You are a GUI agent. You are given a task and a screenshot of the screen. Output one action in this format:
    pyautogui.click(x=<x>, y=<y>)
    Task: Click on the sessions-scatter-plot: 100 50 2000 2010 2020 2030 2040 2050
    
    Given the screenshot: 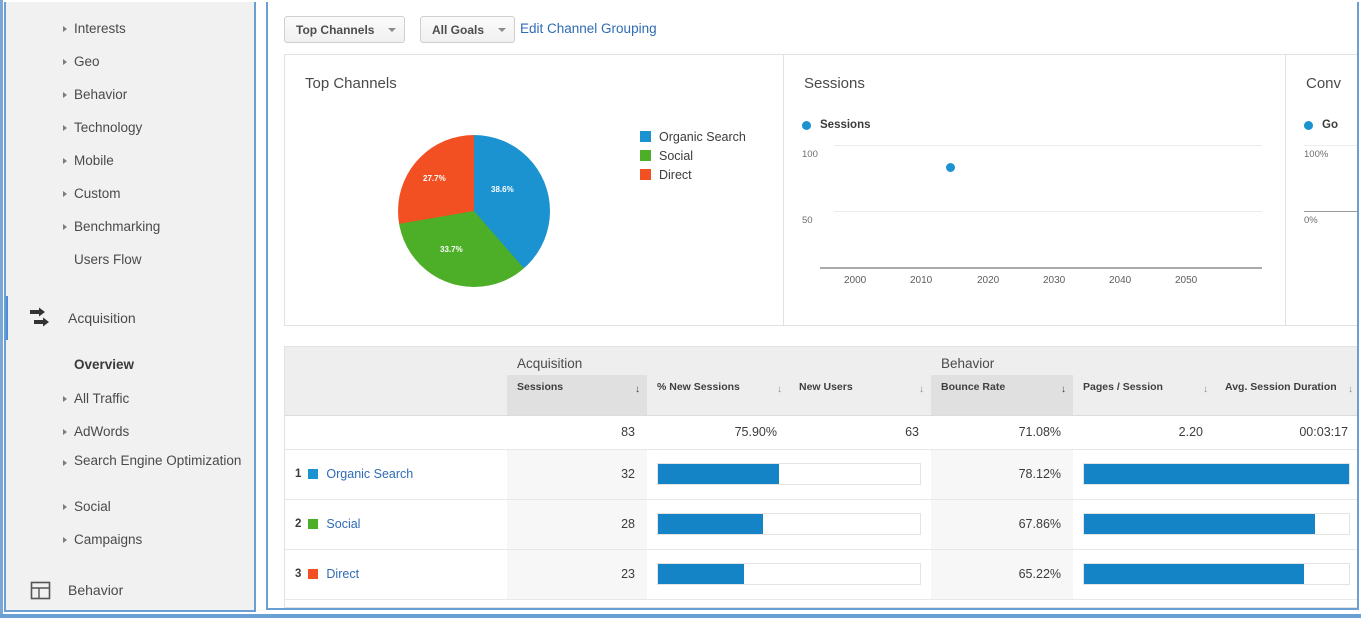 What is the action you would take?
    pyautogui.click(x=1032, y=222)
    